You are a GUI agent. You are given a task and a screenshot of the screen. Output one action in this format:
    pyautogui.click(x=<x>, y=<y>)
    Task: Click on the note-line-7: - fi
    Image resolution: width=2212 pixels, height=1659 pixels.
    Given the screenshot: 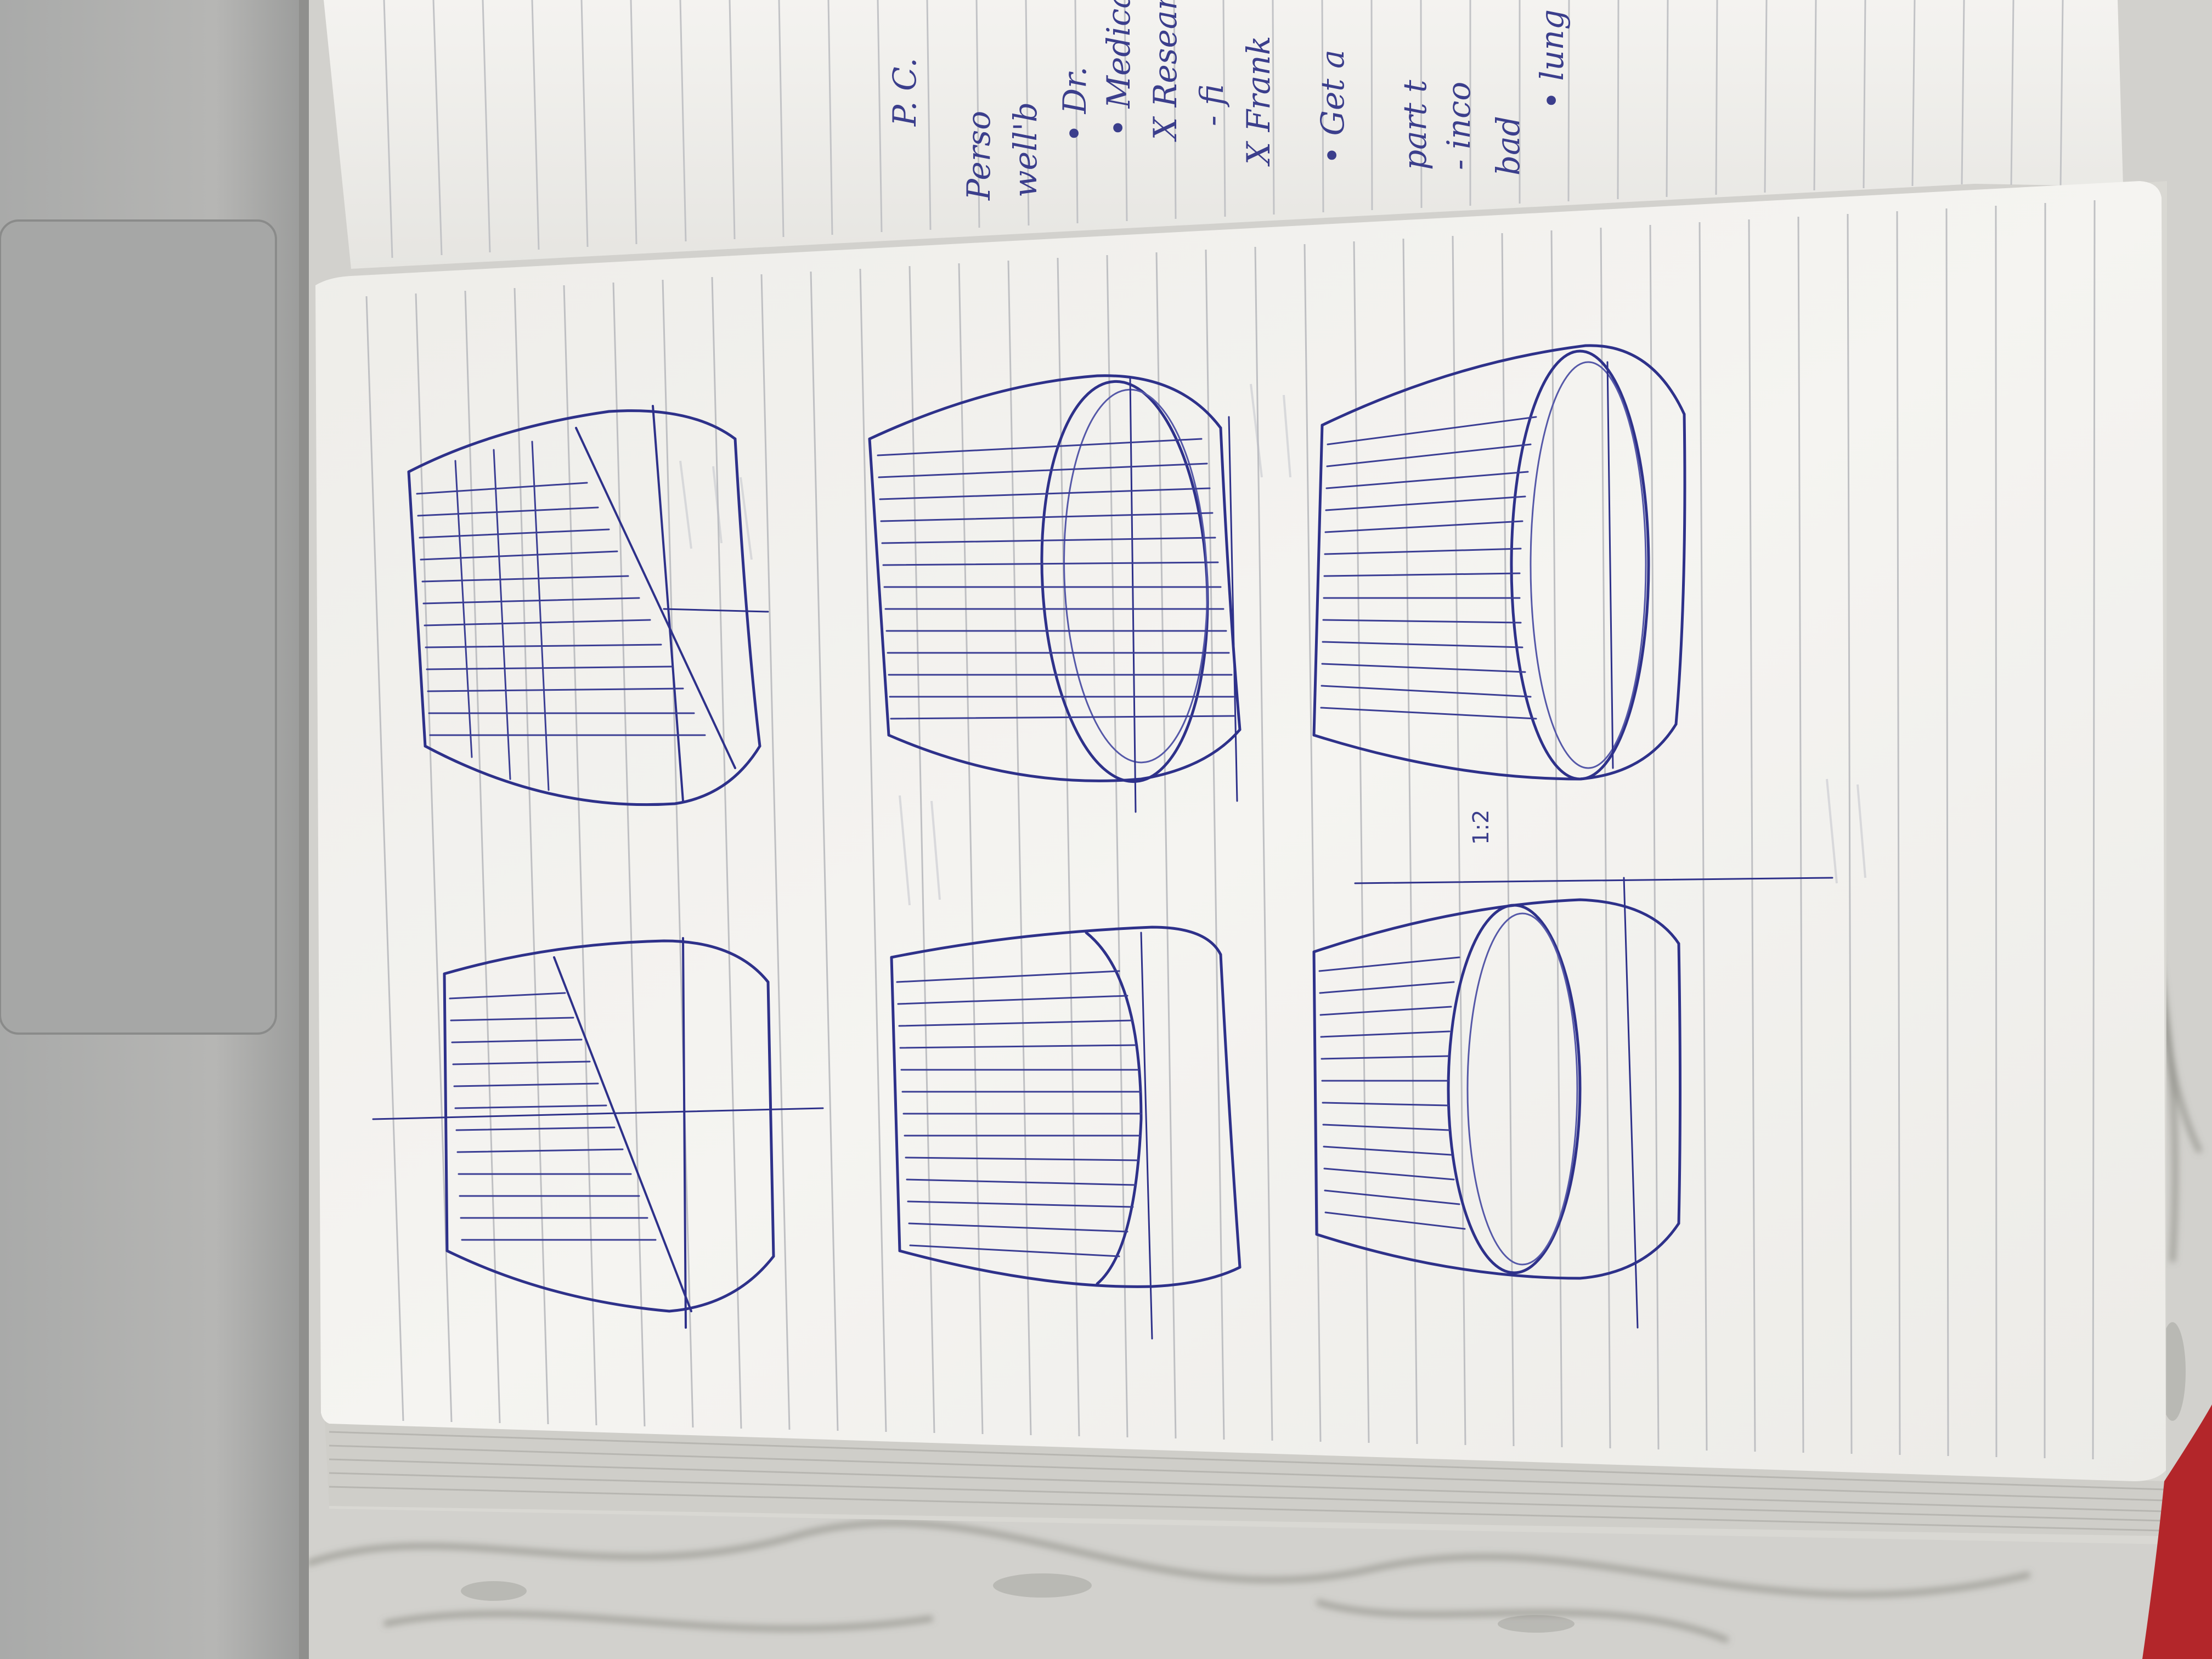 What is the action you would take?
    pyautogui.click(x=1212, y=105)
    